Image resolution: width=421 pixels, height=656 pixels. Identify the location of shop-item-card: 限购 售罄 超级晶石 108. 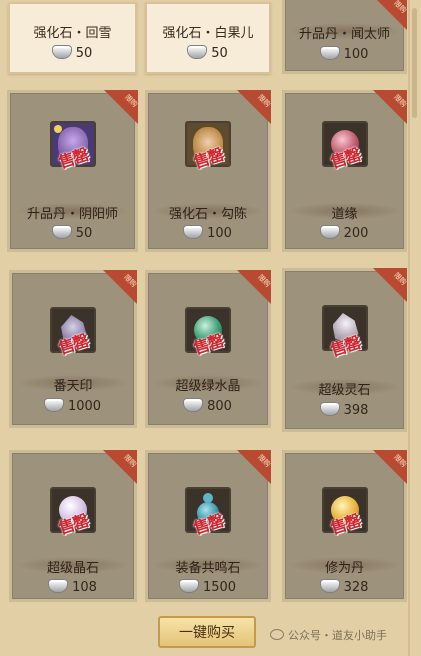
(73, 526).